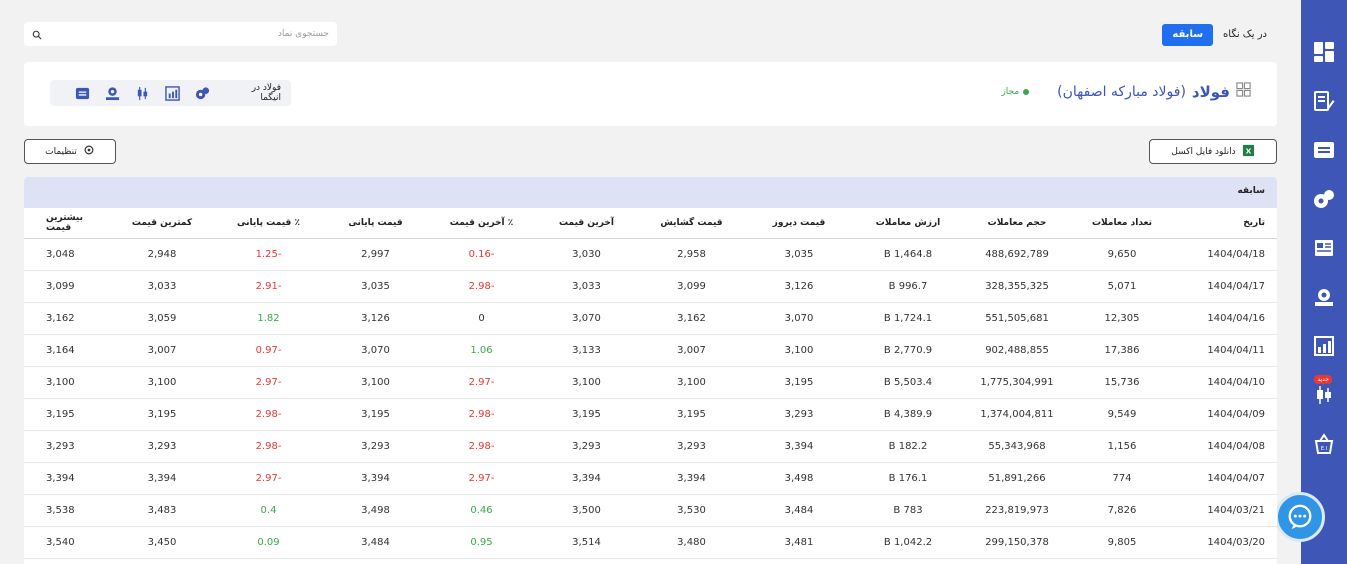 Image resolution: width=1347 pixels, height=564 pixels. What do you see at coordinates (1243, 91) in the screenshot?
I see `grid-icon` at bounding box center [1243, 91].